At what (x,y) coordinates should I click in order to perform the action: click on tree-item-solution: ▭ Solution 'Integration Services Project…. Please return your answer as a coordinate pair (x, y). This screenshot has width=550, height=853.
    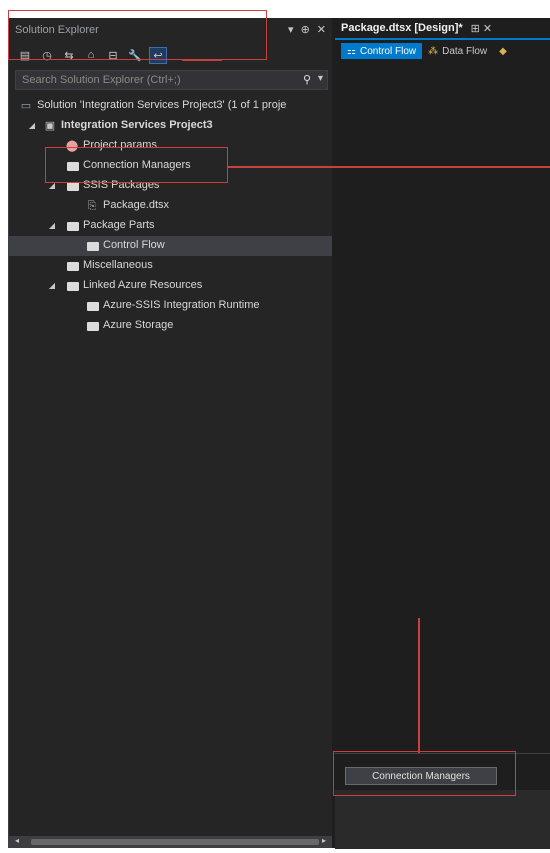
    Looking at the image, I should click on (170, 106).